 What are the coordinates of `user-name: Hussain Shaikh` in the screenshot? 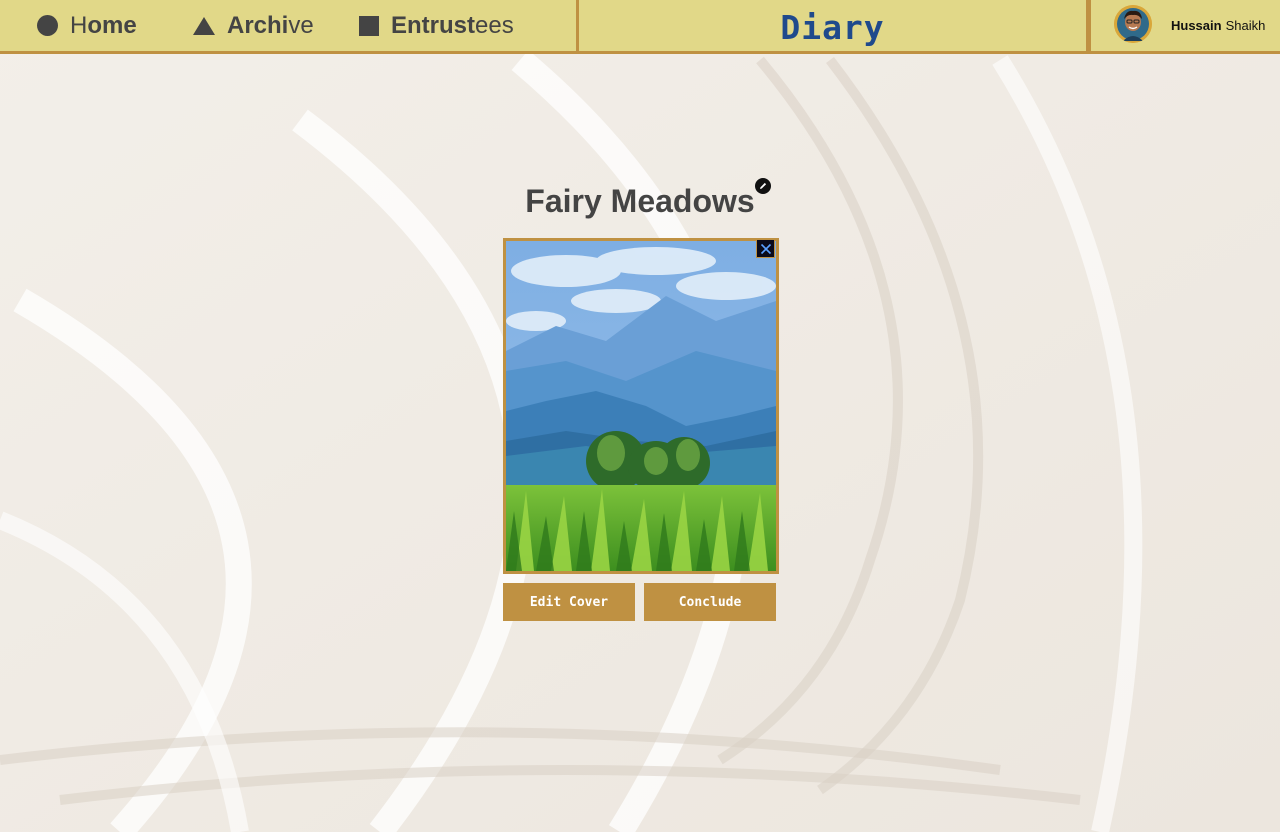 It's located at (1218, 25).